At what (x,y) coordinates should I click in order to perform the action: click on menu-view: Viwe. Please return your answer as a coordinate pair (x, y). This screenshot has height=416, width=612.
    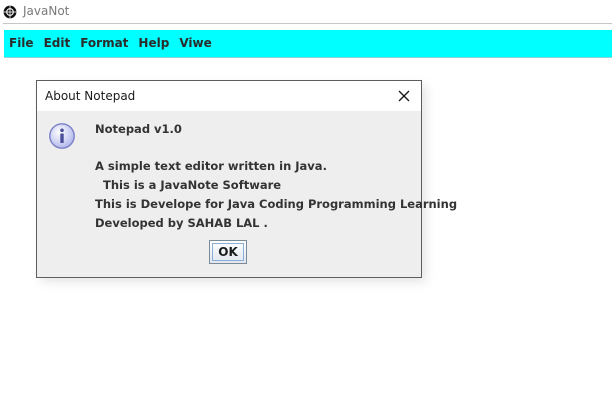
    Looking at the image, I should click on (194, 43).